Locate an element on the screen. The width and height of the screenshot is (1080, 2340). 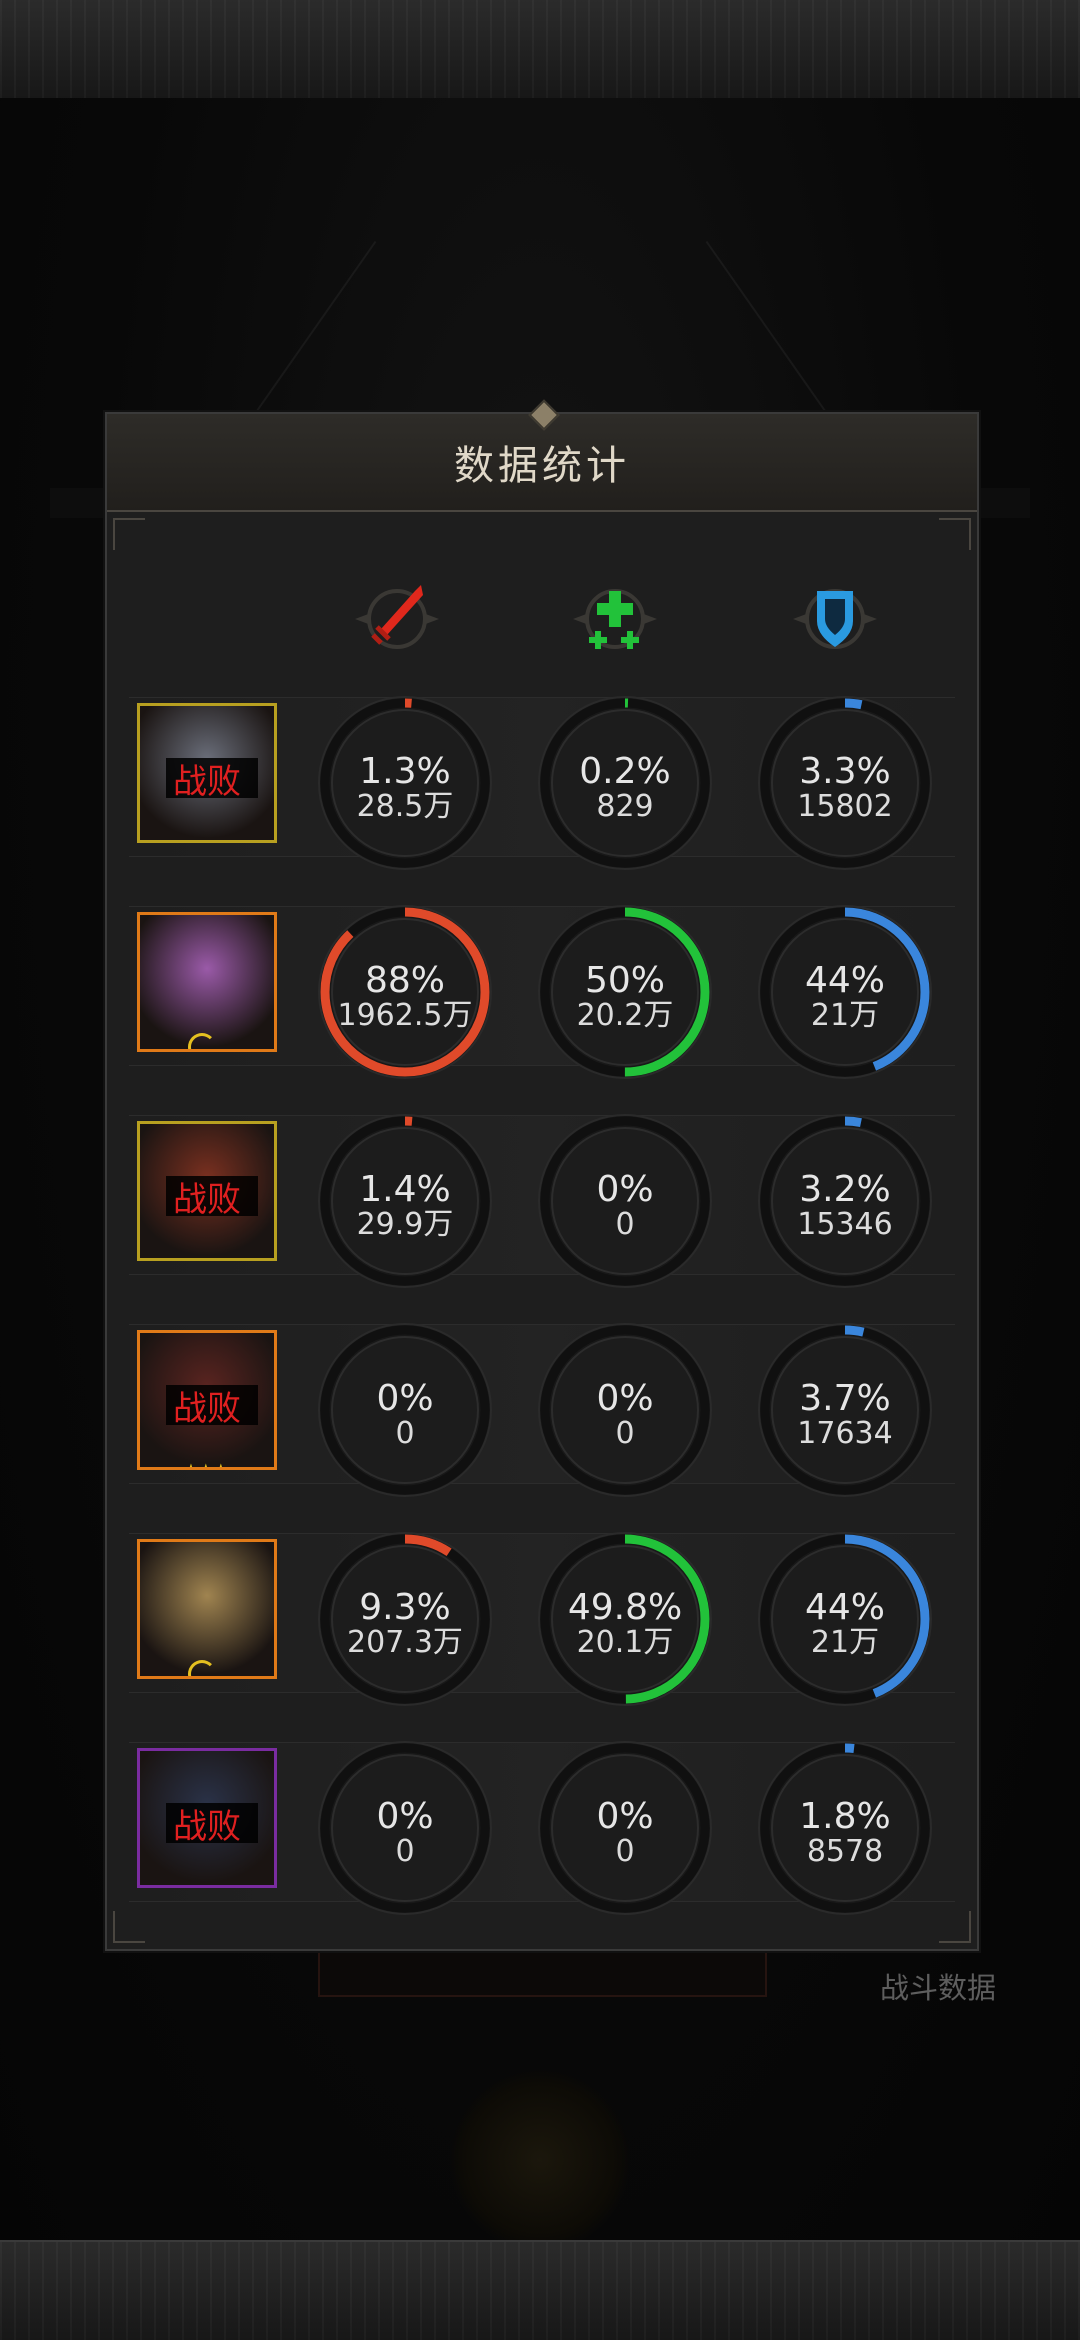
stat-value: 15346 is located at coordinates (845, 1224).